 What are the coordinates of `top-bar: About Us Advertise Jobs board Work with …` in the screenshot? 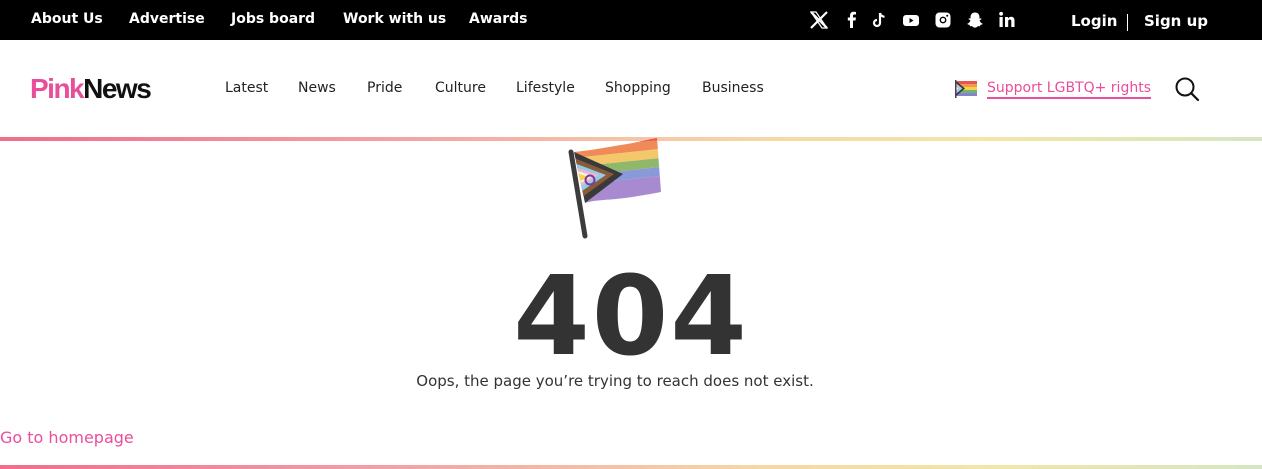 It's located at (631, 20).